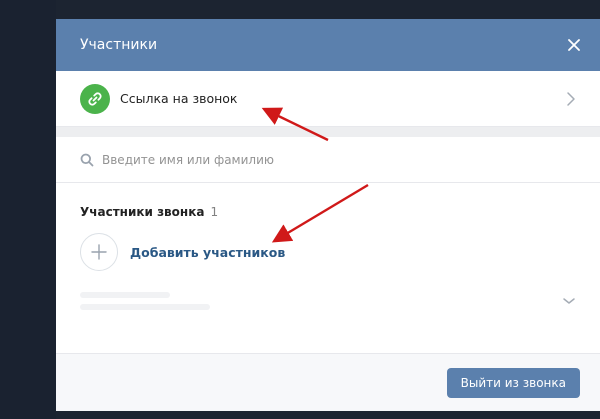 The image size is (600, 419). Describe the element at coordinates (302, 159) in the screenshot. I see `search-input` at that location.